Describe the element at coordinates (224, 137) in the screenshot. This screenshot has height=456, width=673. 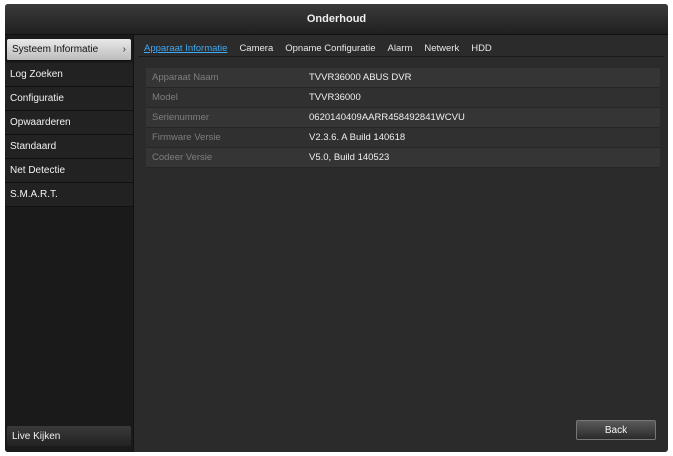
I see `firmware-version-label: Firmware Versie` at that location.